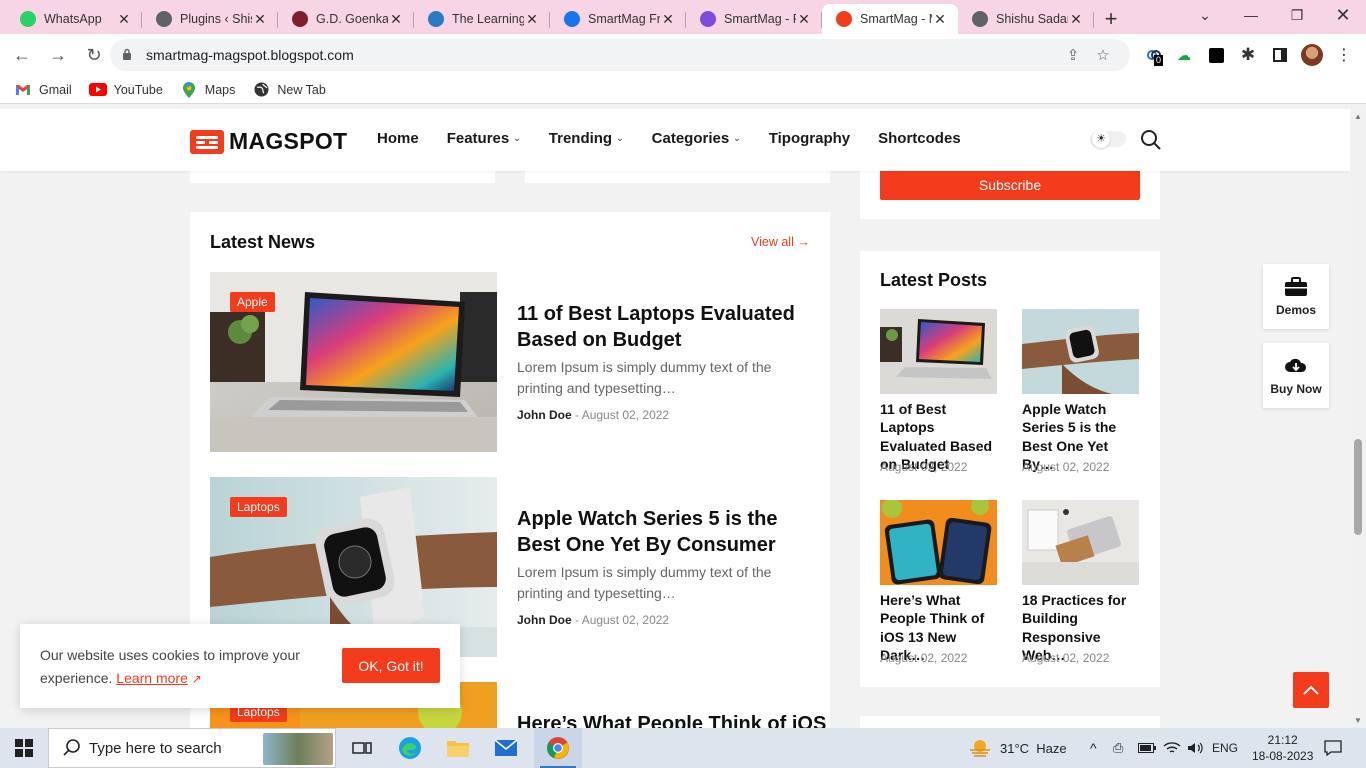 The height and width of the screenshot is (768, 1366). I want to click on task-view-icon, so click(362, 748).